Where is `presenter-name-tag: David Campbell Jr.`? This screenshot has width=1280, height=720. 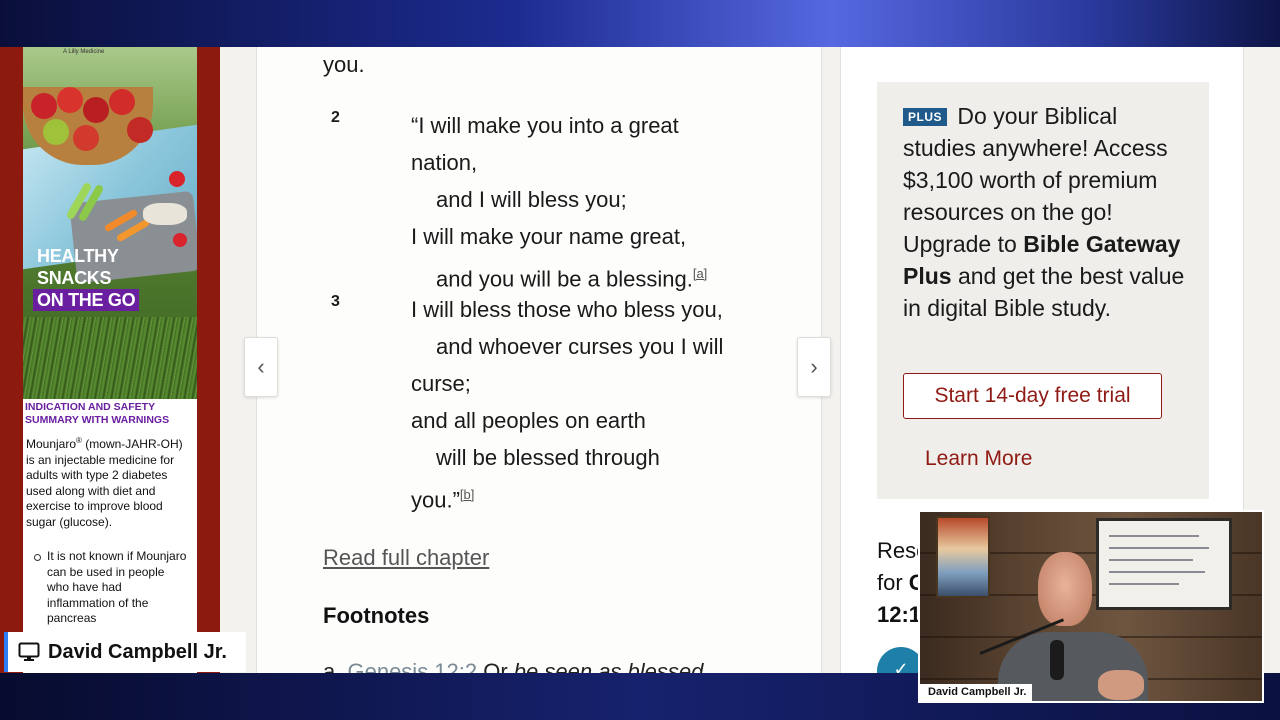
presenter-name-tag: David Campbell Jr. is located at coordinates (125, 652).